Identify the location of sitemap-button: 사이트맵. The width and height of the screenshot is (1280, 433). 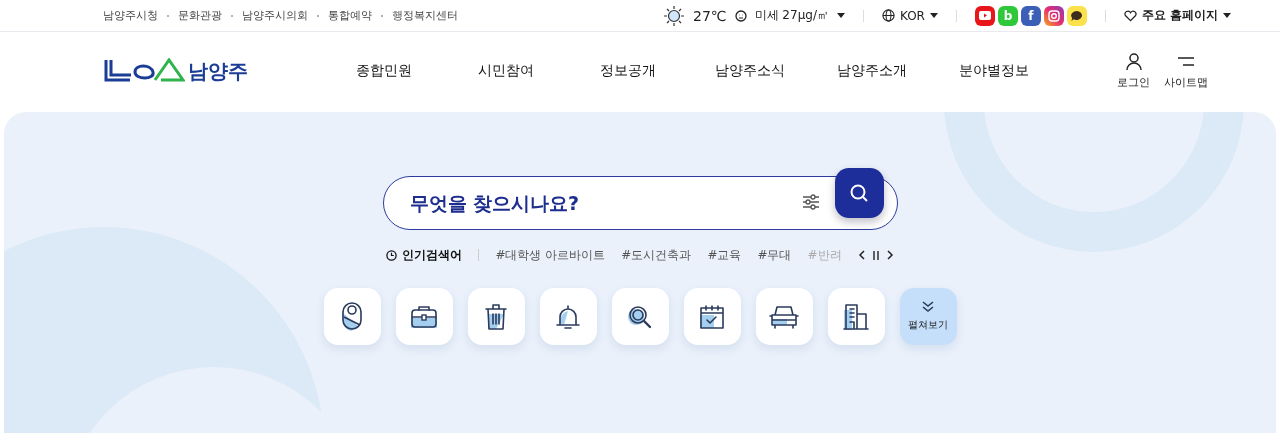
(1186, 71).